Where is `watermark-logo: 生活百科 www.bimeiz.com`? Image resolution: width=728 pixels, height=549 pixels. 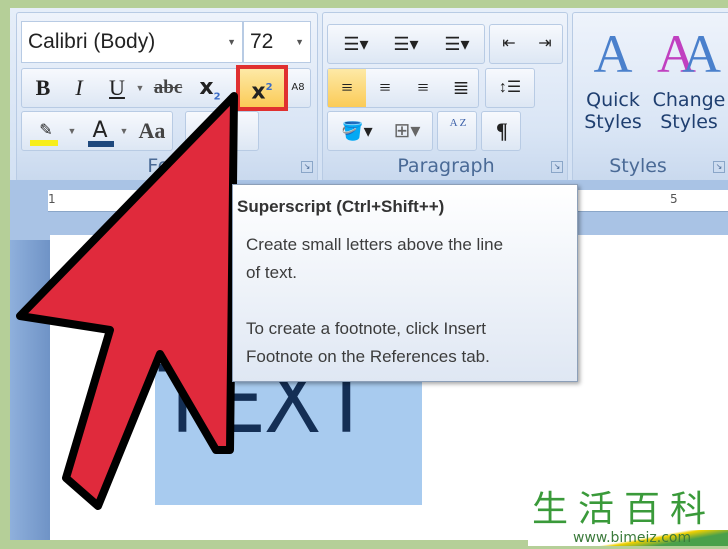
watermark-logo: 生活百科 www.bimeiz.com is located at coordinates (628, 519).